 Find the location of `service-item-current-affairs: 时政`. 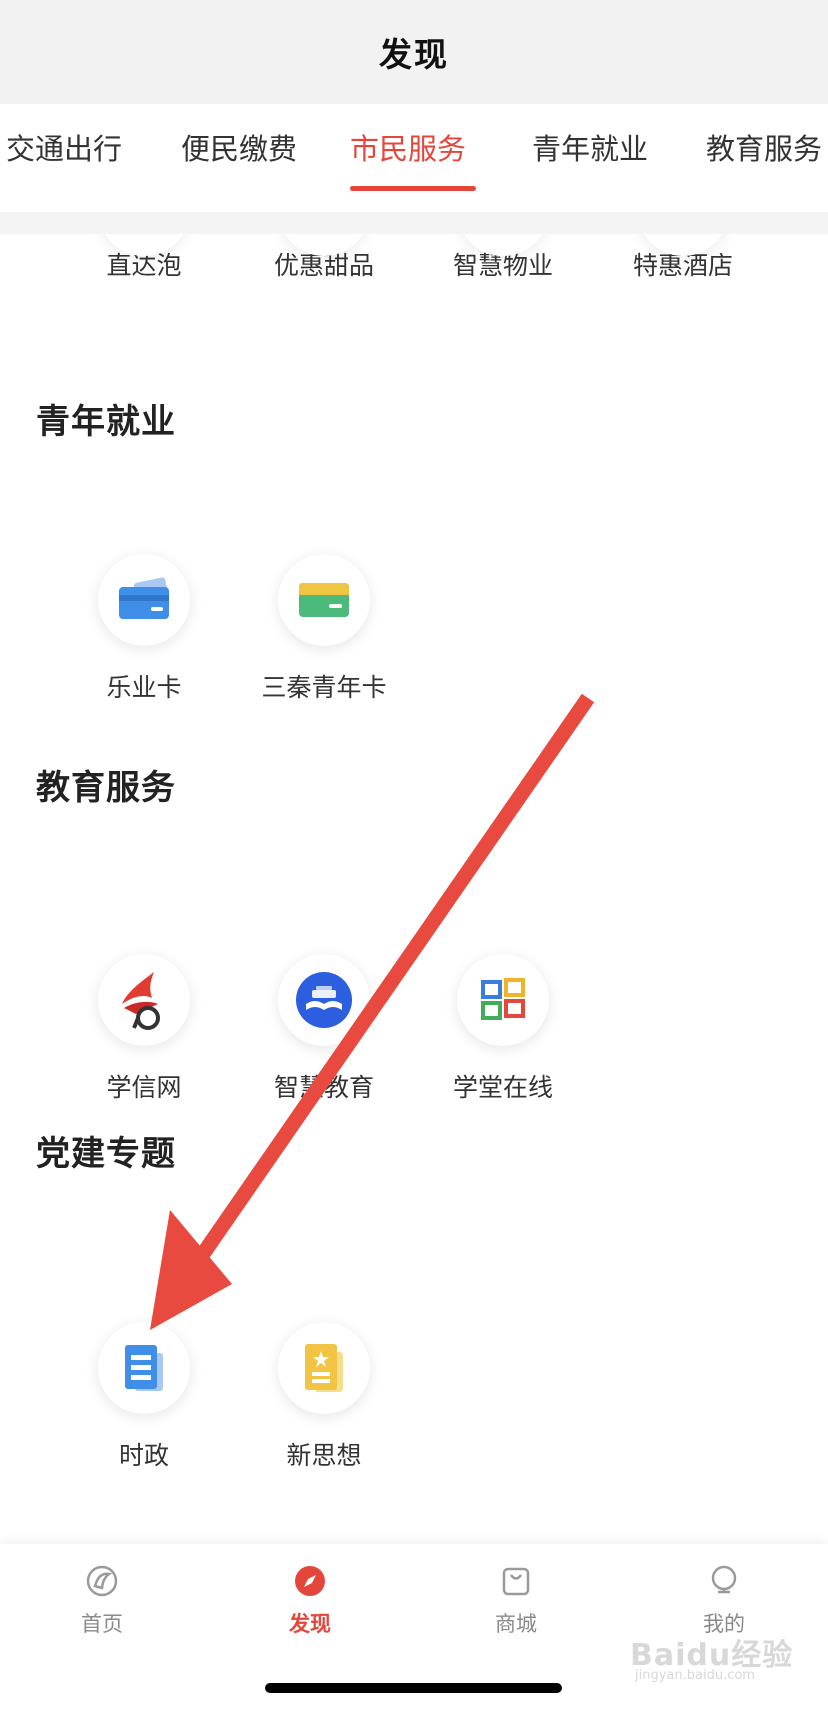

service-item-current-affairs: 时政 is located at coordinates (144, 1397).